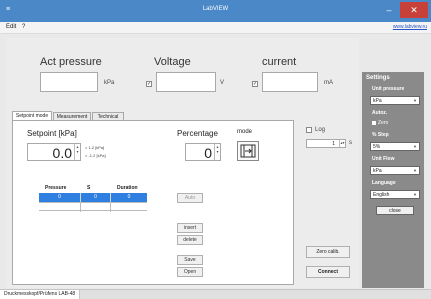 The width and height of the screenshot is (431, 299). Describe the element at coordinates (109, 83) in the screenshot. I see `pressure-unit: kPa` at that location.